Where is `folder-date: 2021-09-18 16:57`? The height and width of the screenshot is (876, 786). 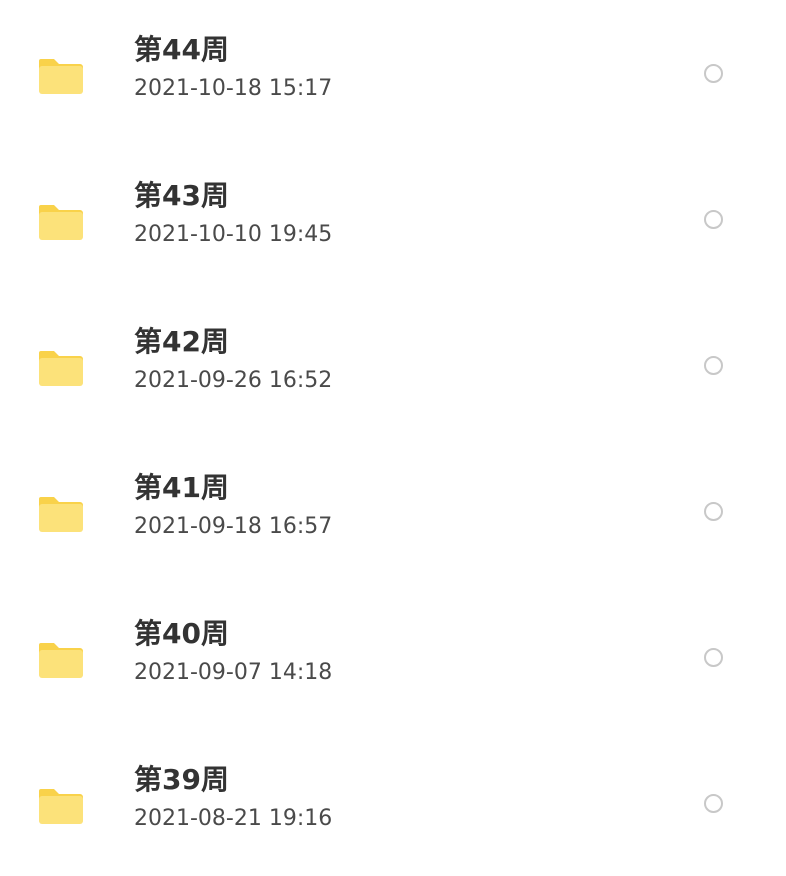 folder-date: 2021-09-18 16:57 is located at coordinates (233, 526).